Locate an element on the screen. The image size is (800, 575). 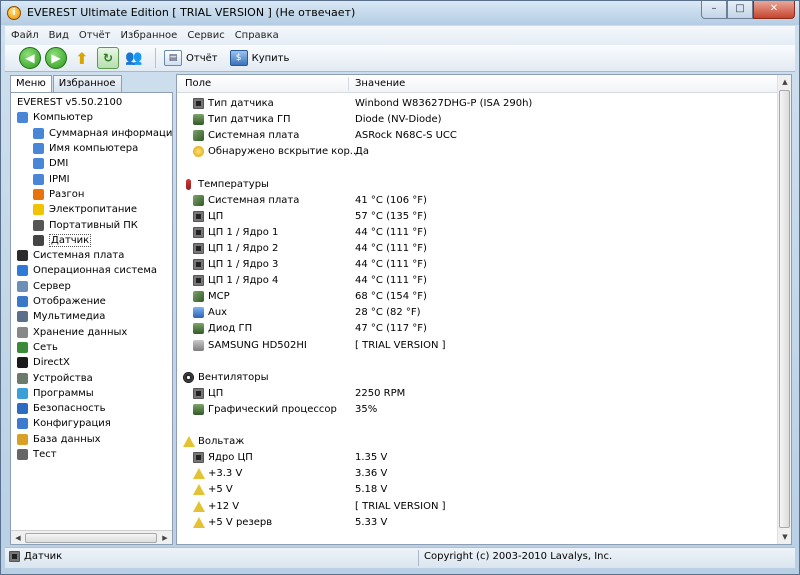
tree-item: База данных is located at coordinates (59, 439).